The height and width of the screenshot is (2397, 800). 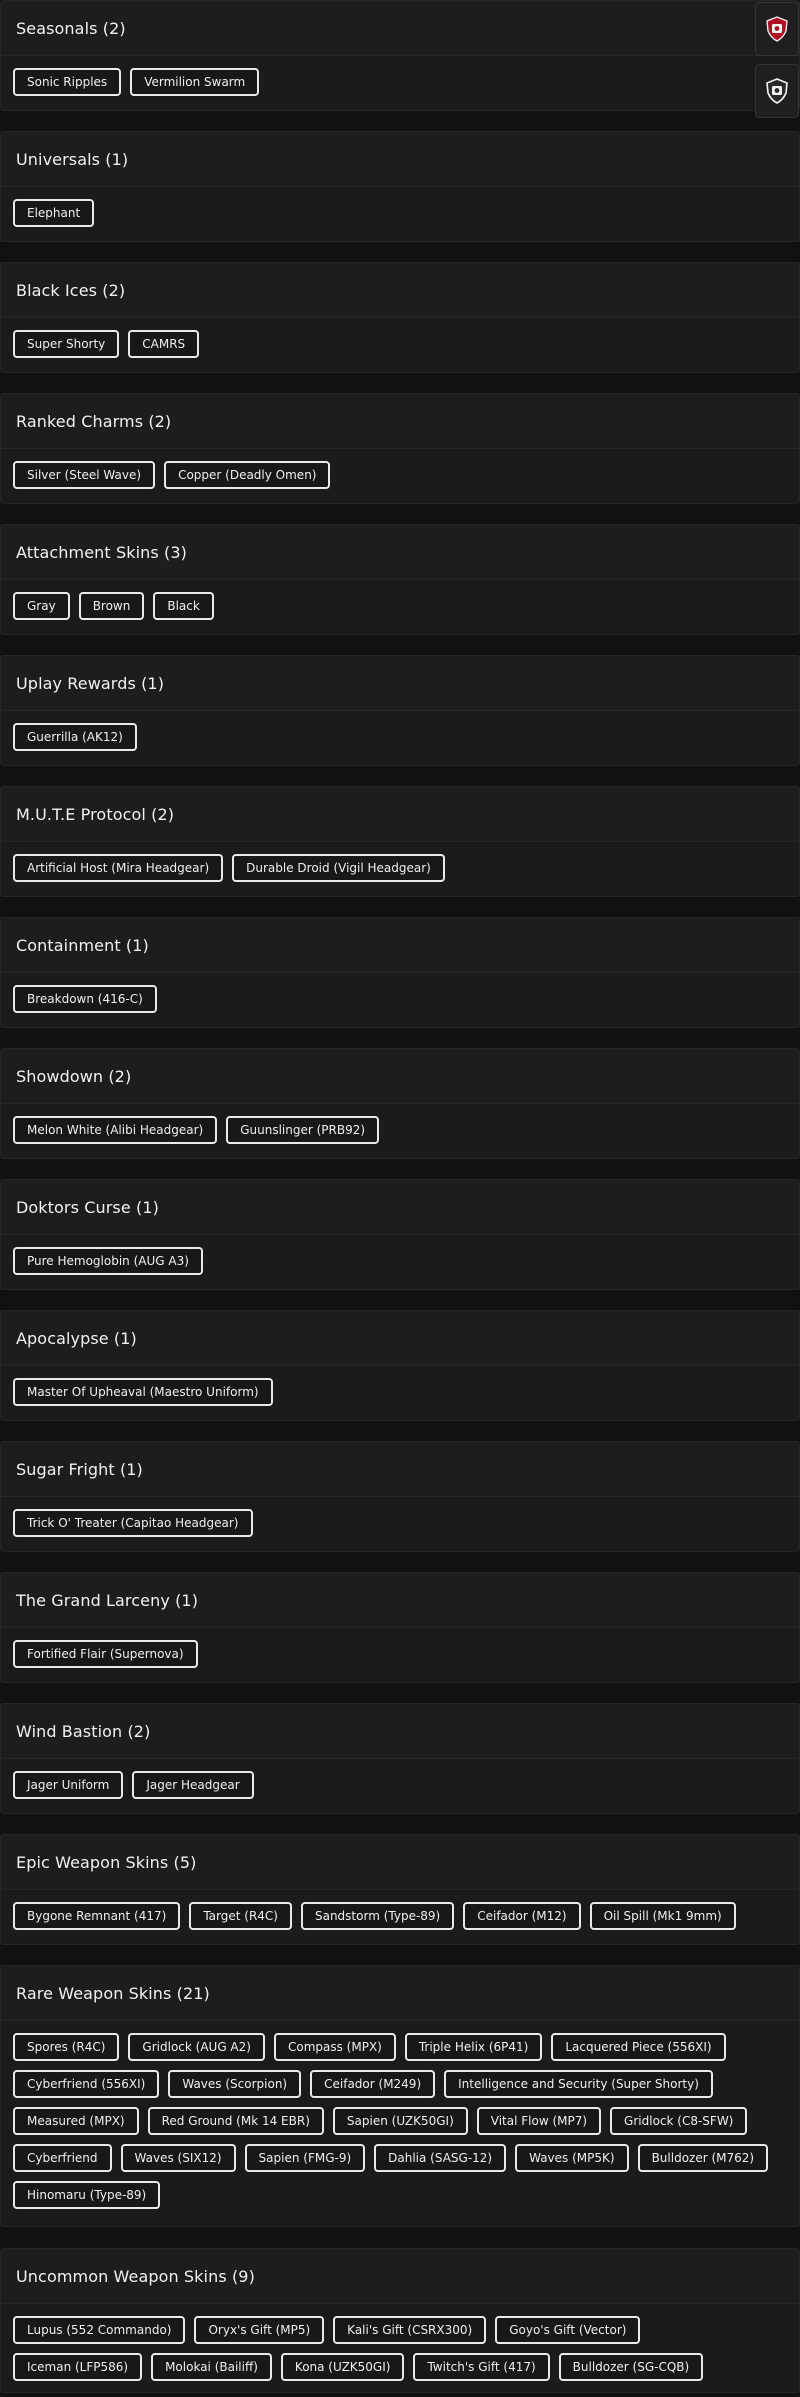 What do you see at coordinates (86, 2084) in the screenshot?
I see `item-tag: Cyberfriend (556XI)` at bounding box center [86, 2084].